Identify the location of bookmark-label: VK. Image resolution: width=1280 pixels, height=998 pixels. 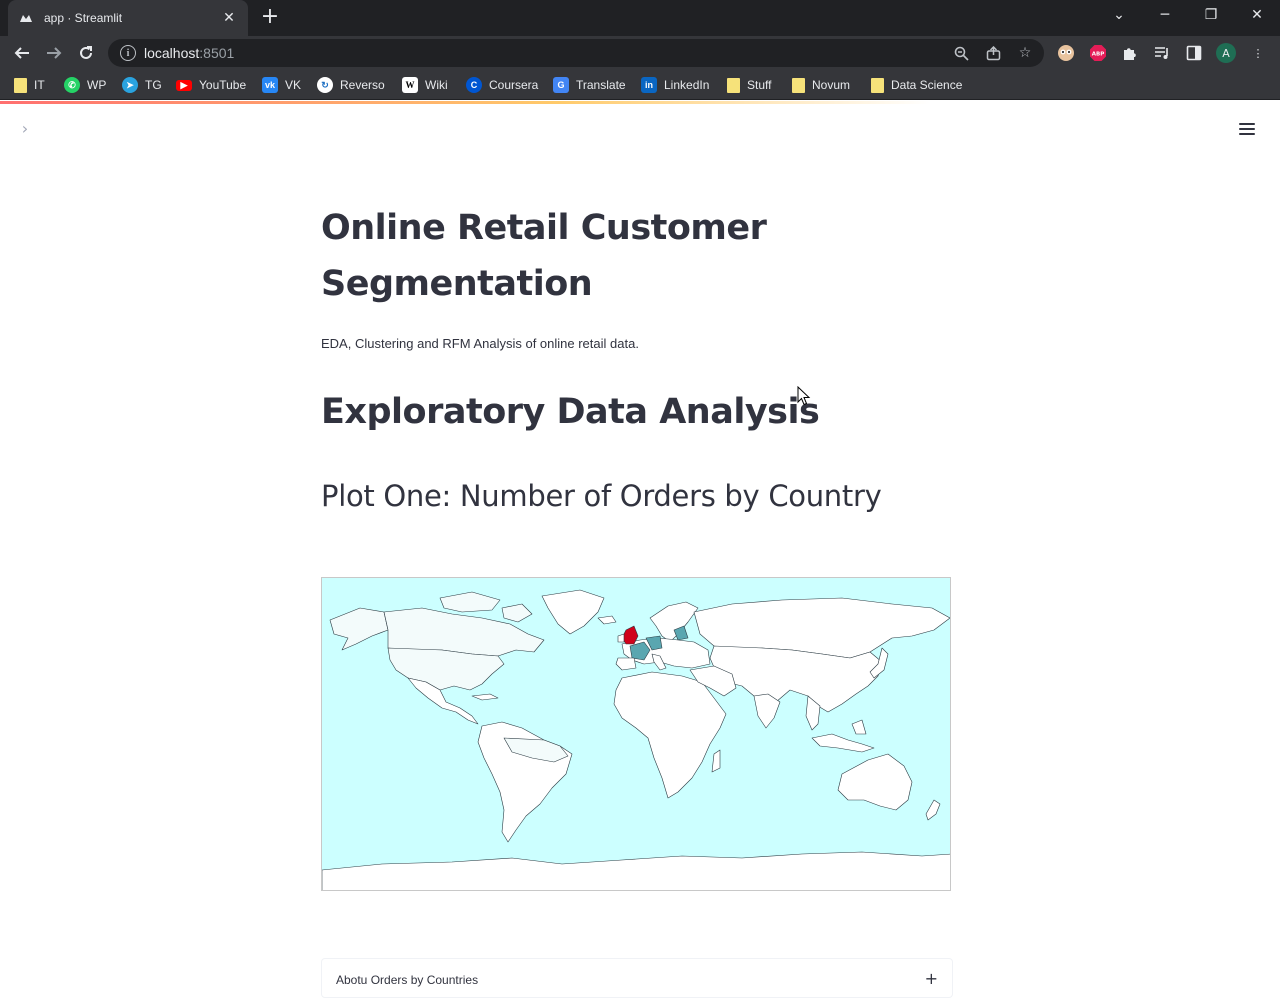
(293, 85).